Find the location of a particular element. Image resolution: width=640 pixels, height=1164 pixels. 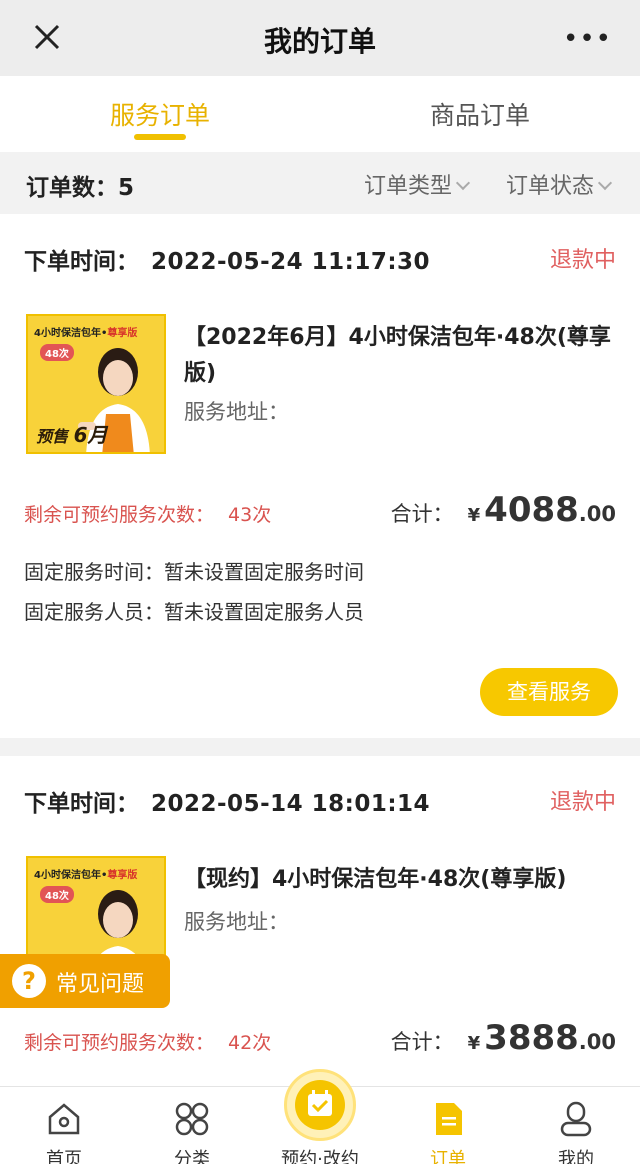

fixed-service-staff-value: 暂未设置固定服务人员 is located at coordinates (264, 612).